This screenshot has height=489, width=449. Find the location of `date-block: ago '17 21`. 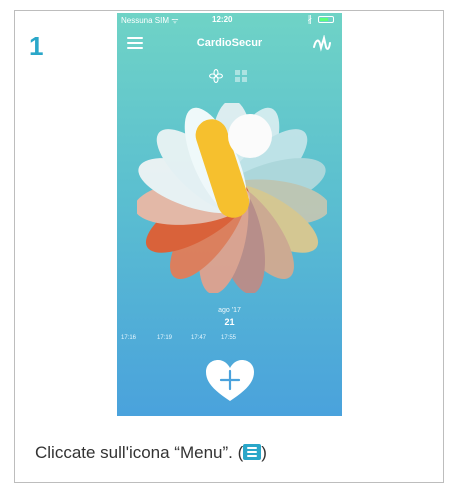

date-block: ago '17 21 is located at coordinates (229, 317).